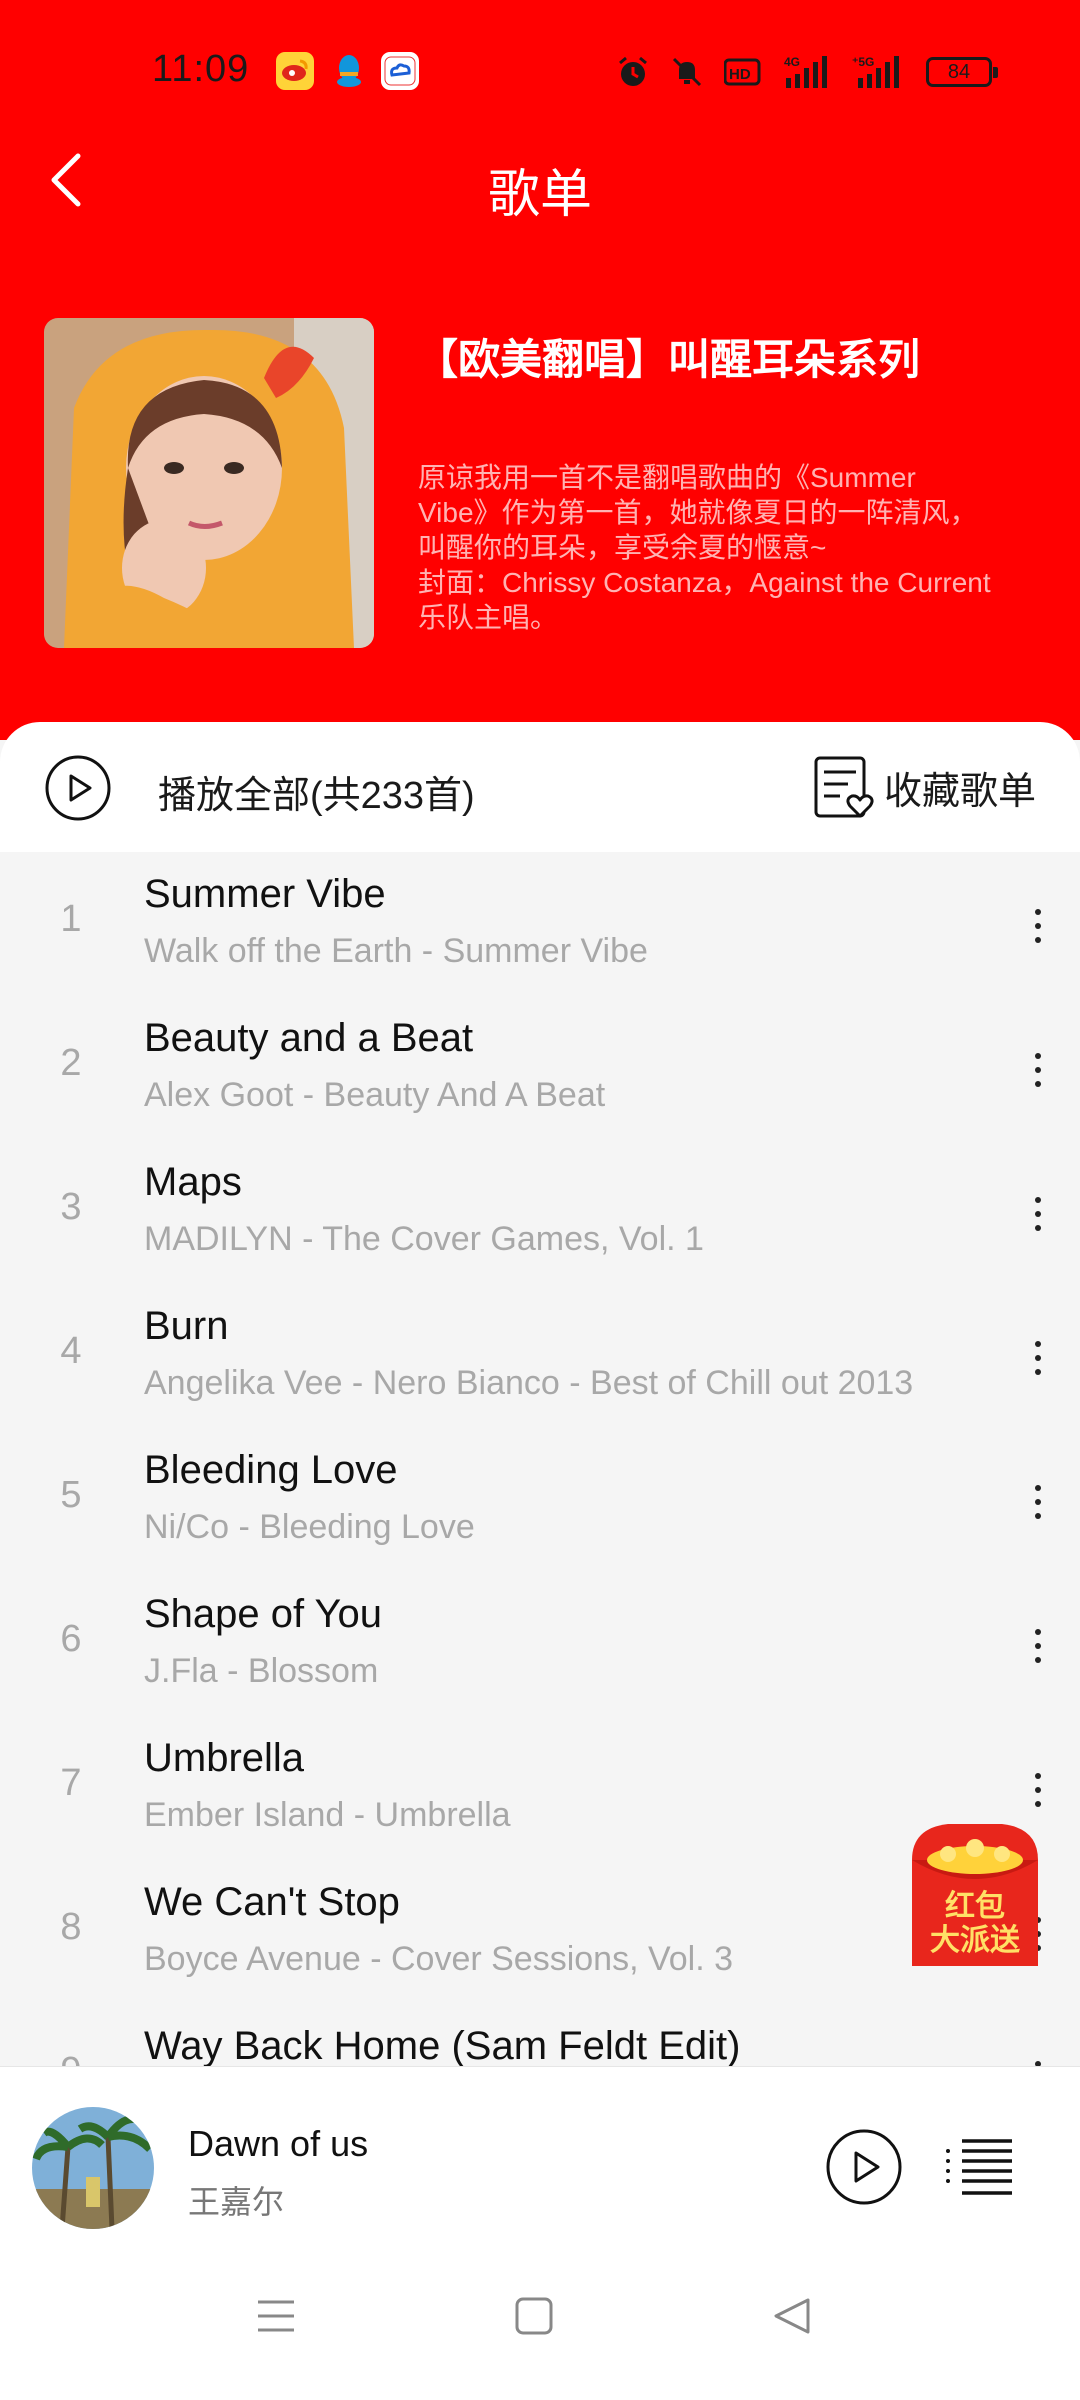  I want to click on song-index: 7, so click(71, 1783).